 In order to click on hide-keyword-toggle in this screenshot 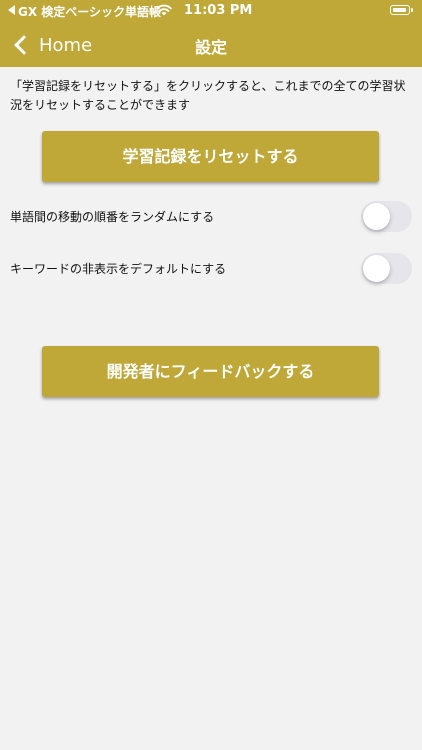, I will do `click(386, 268)`.